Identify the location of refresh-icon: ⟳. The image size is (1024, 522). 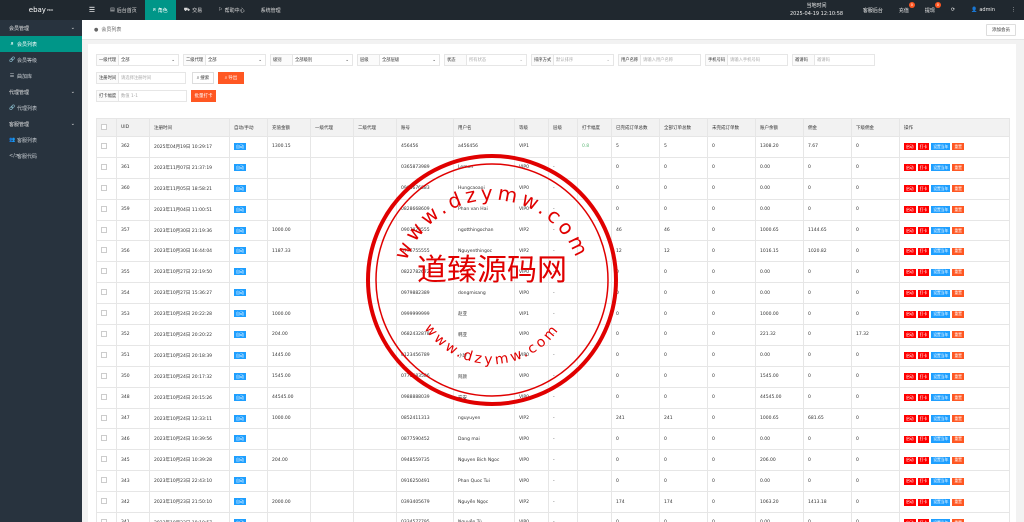
(953, 10).